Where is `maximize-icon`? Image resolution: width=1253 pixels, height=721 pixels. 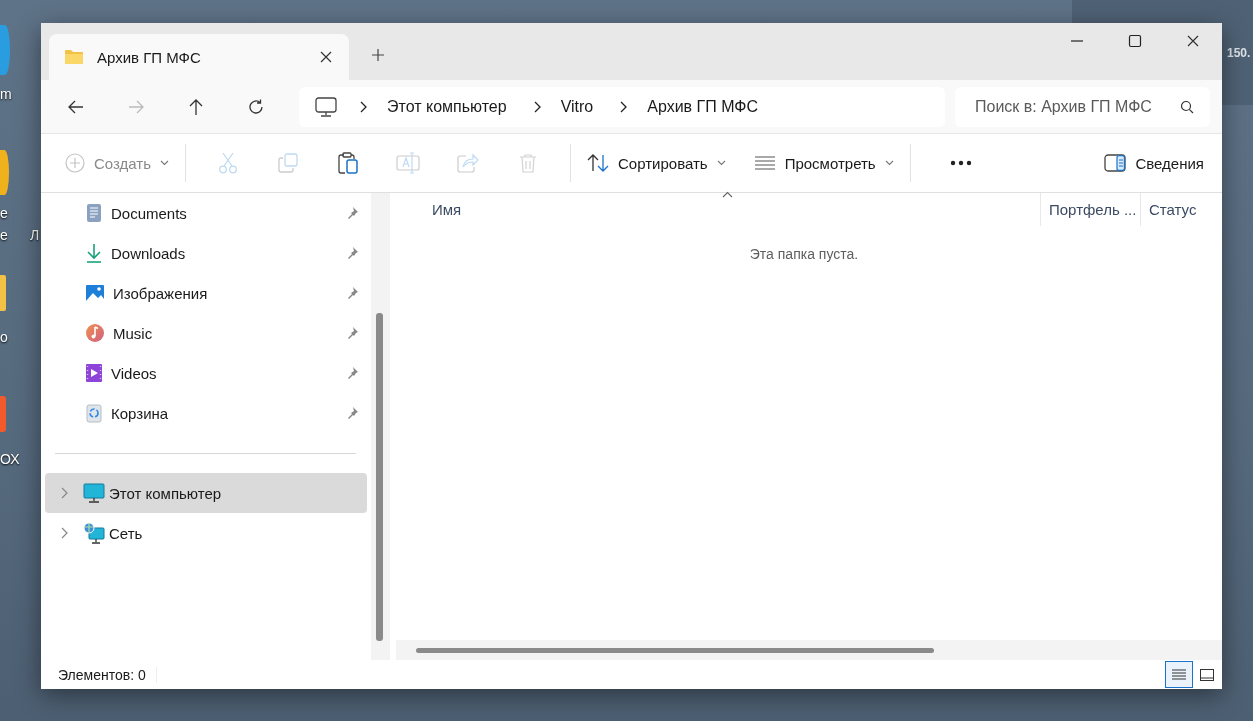 maximize-icon is located at coordinates (1135, 41).